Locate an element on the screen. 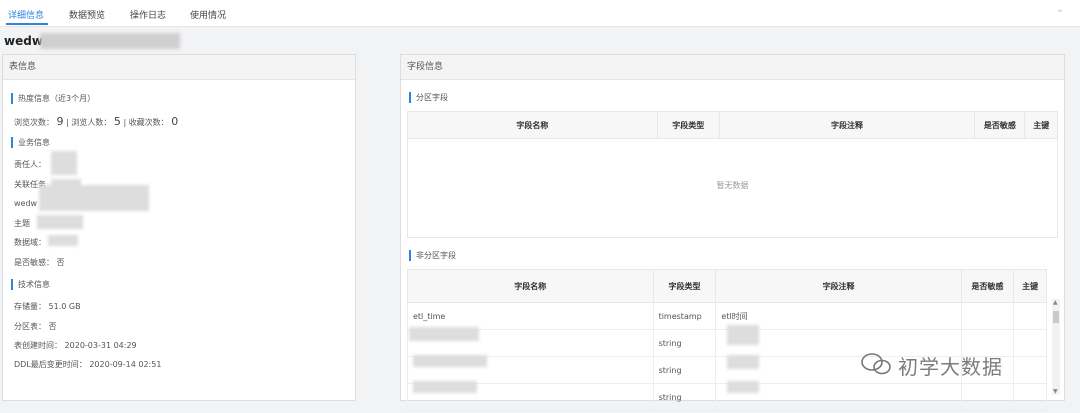  partition-row: 分区表： 否 is located at coordinates (35, 326).